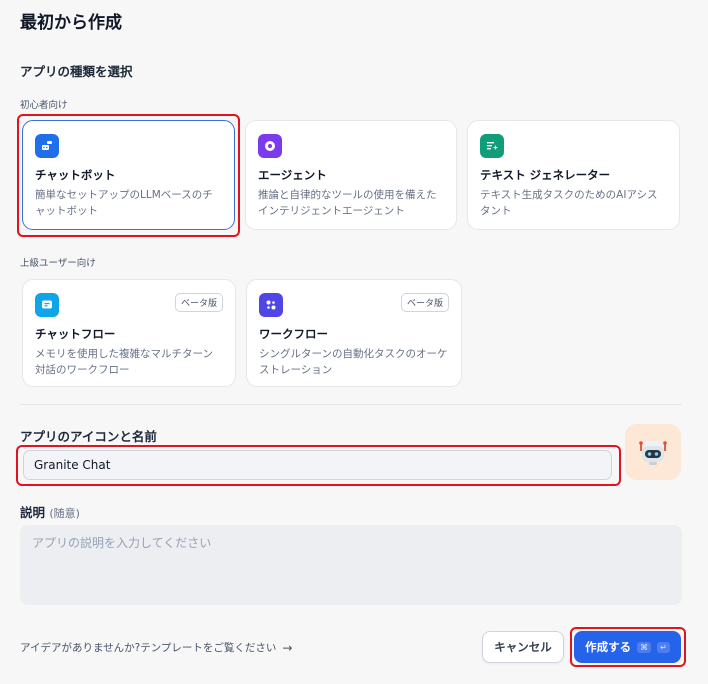 The image size is (708, 684). I want to click on description-label-text: 説明, so click(33, 512).